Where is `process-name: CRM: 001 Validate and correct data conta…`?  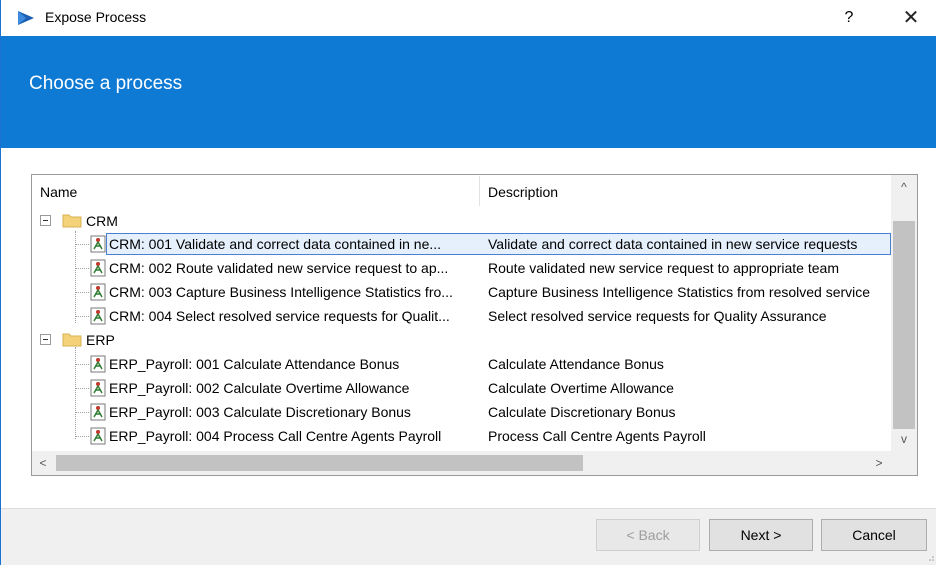
process-name: CRM: 001 Validate and correct data conta… is located at coordinates (275, 244).